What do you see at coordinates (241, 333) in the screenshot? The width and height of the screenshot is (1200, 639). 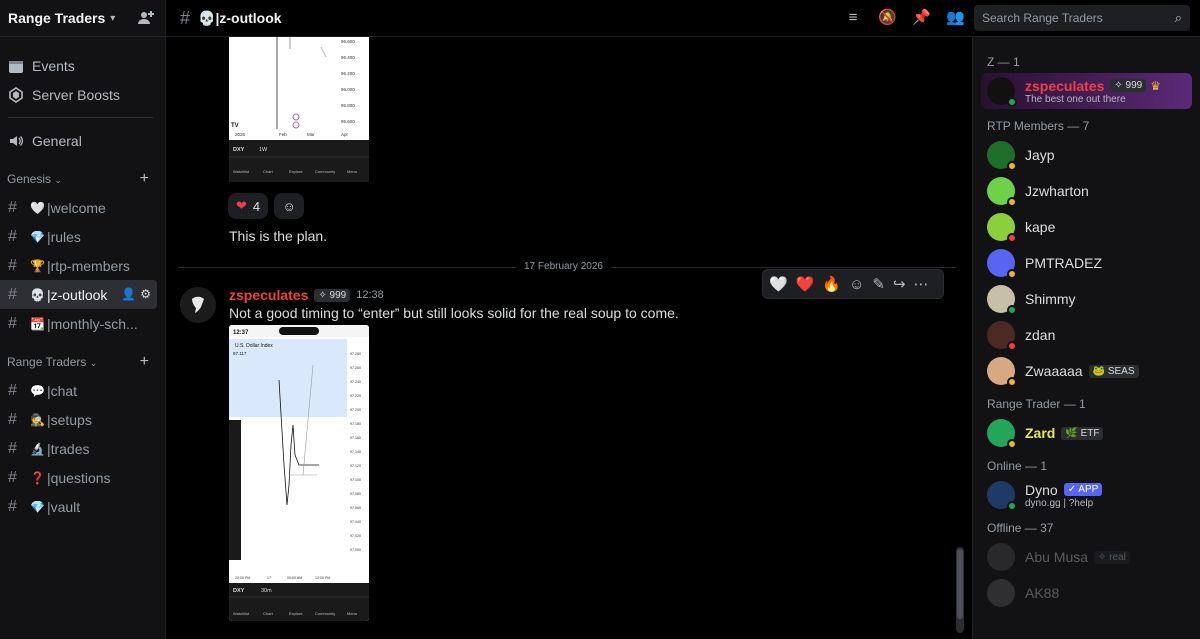 I see `phone-time: 12:37` at bounding box center [241, 333].